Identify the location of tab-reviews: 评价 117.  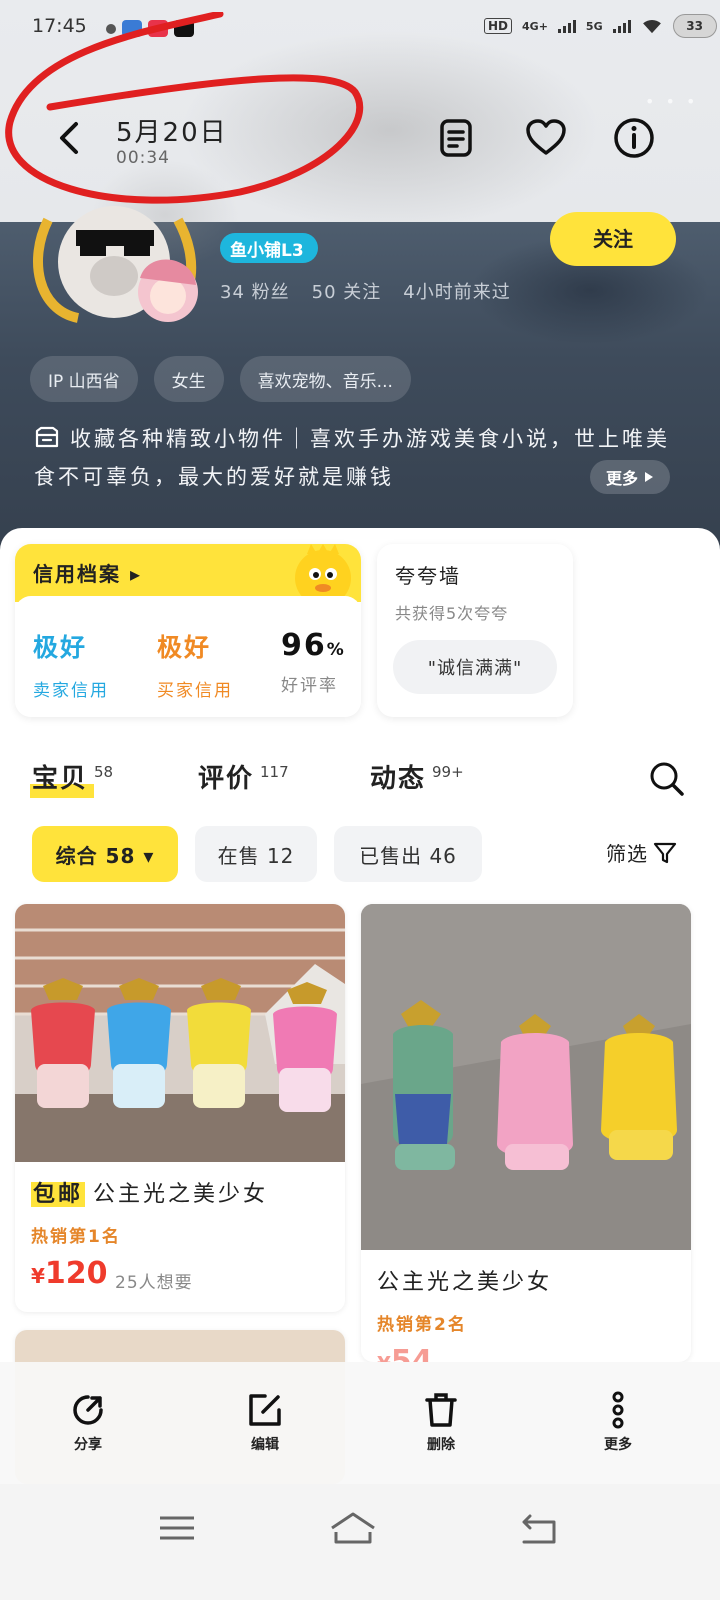
(243, 776).